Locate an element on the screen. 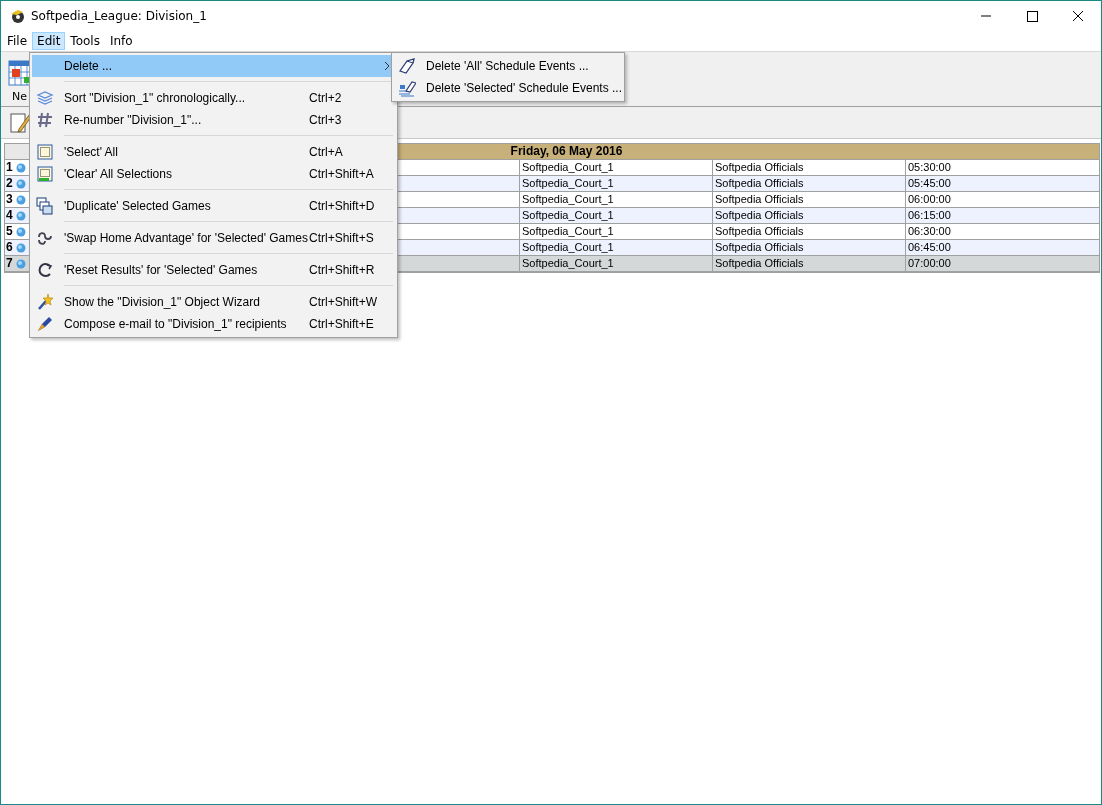 Image resolution: width=1102 pixels, height=805 pixels. row-number: 2 is located at coordinates (9, 183).